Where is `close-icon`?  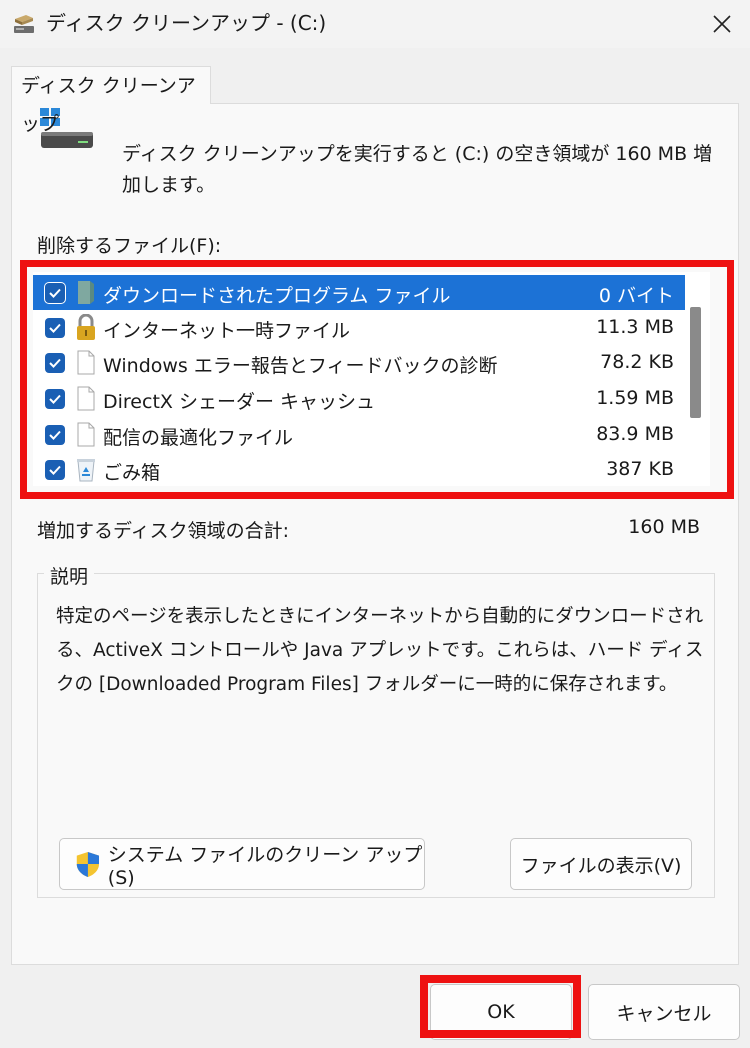 close-icon is located at coordinates (722, 24).